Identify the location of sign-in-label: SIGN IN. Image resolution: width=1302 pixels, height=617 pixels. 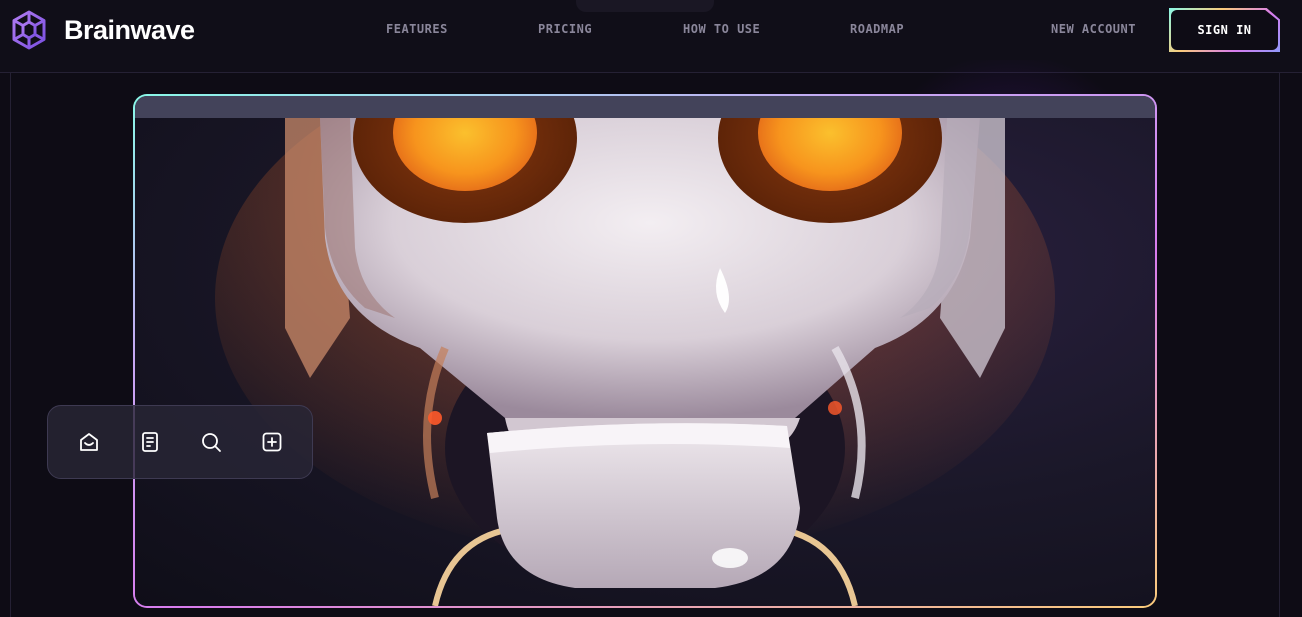
(1224, 30).